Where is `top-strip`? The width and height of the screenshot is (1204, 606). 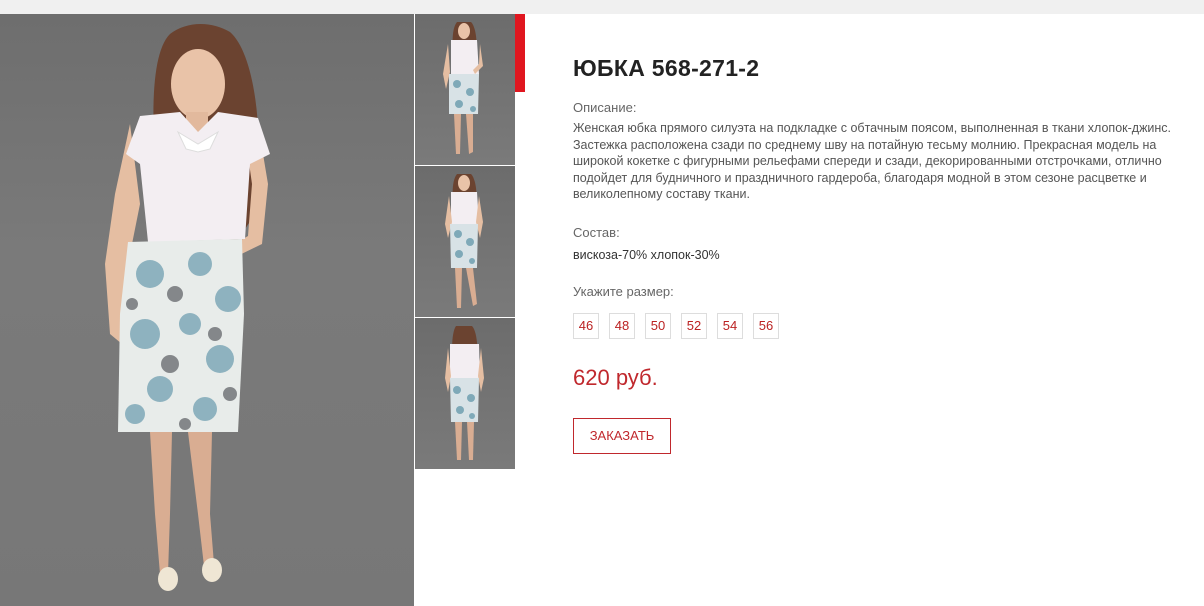
top-strip is located at coordinates (602, 7).